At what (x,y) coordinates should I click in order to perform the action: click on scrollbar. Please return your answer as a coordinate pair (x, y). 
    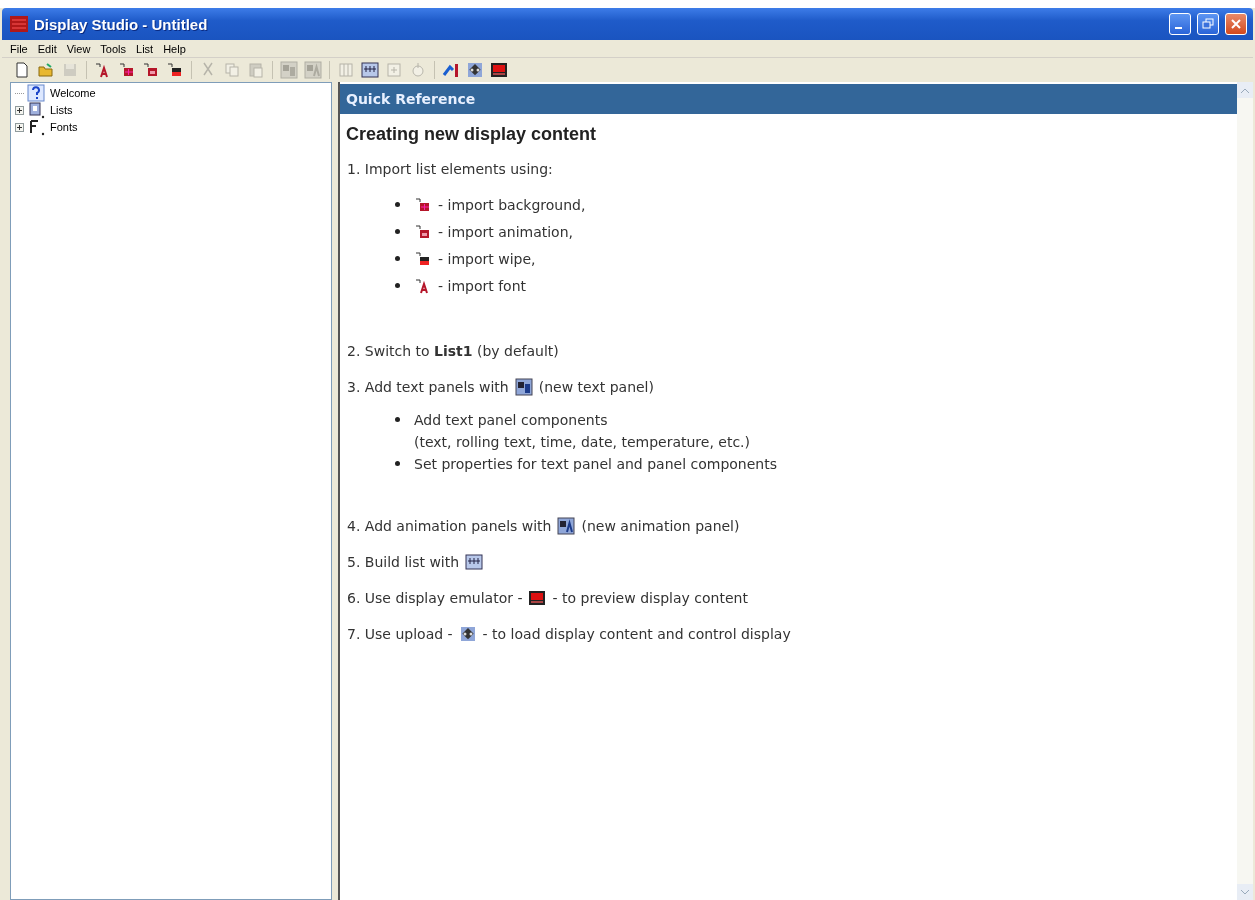
    Looking at the image, I should click on (1245, 491).